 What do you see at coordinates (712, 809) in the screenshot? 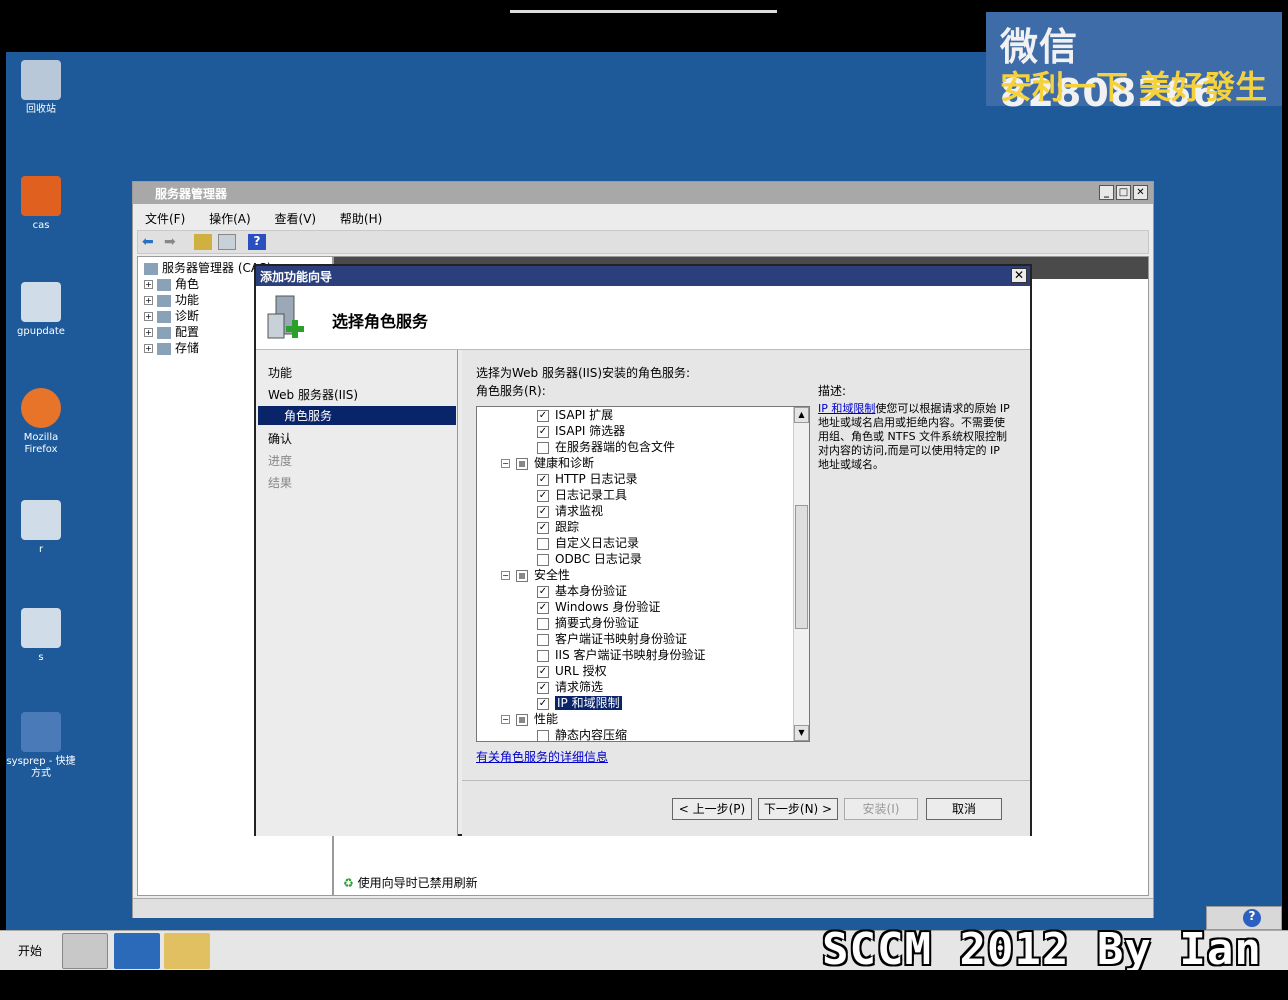
I see `prev-button: < 上一步(P)` at bounding box center [712, 809].